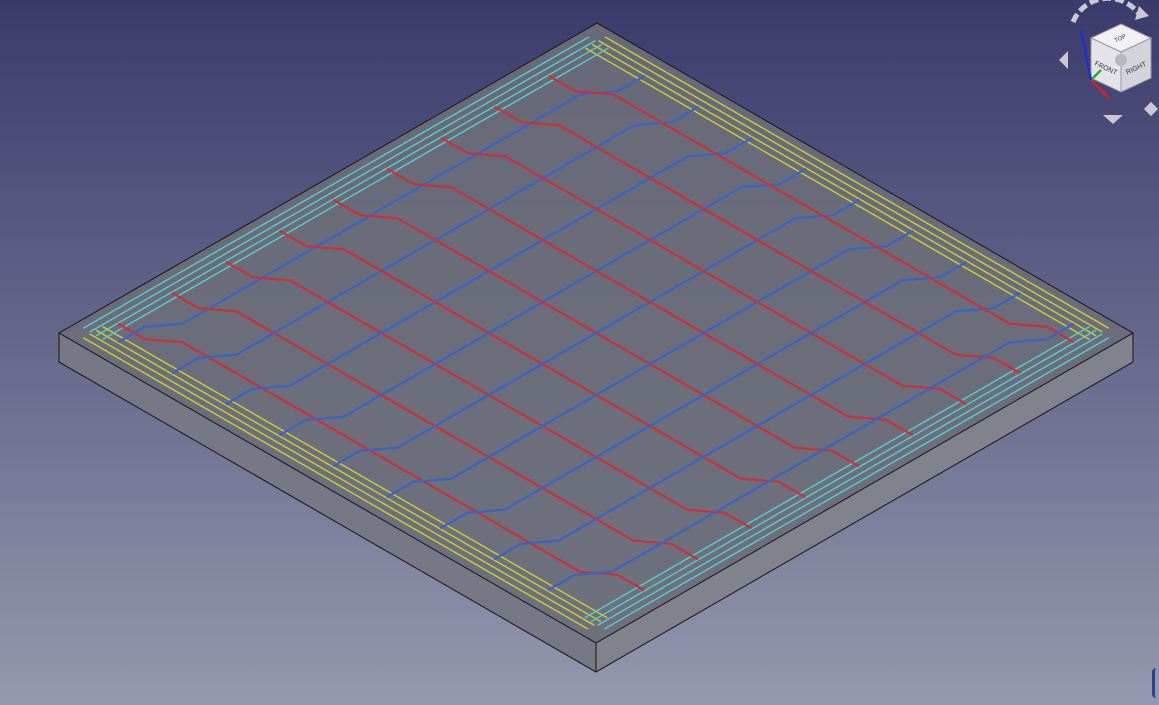 Image resolution: width=1159 pixels, height=705 pixels. What do you see at coordinates (1121, 60) in the screenshot?
I see `cube-corner-highlight` at bounding box center [1121, 60].